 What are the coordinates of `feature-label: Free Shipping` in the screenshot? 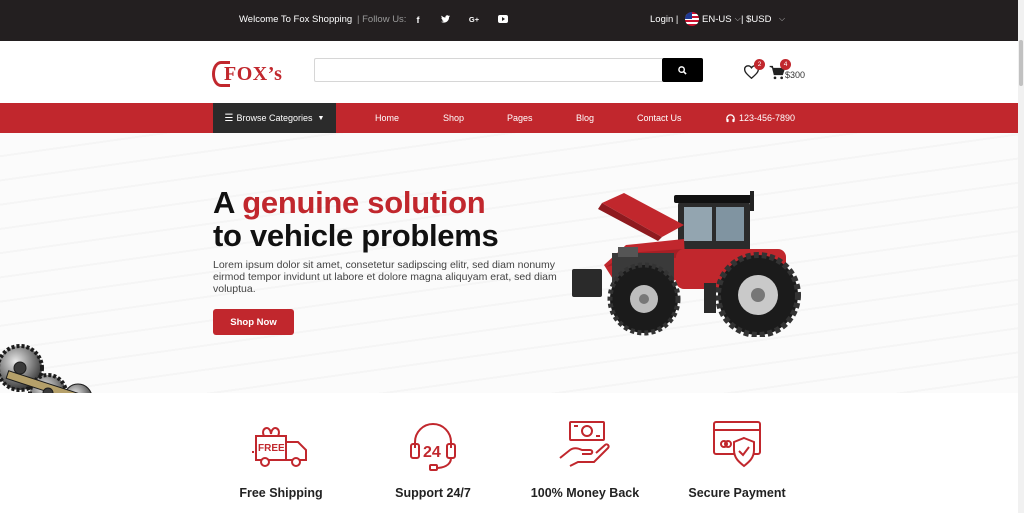 It's located at (281, 493).